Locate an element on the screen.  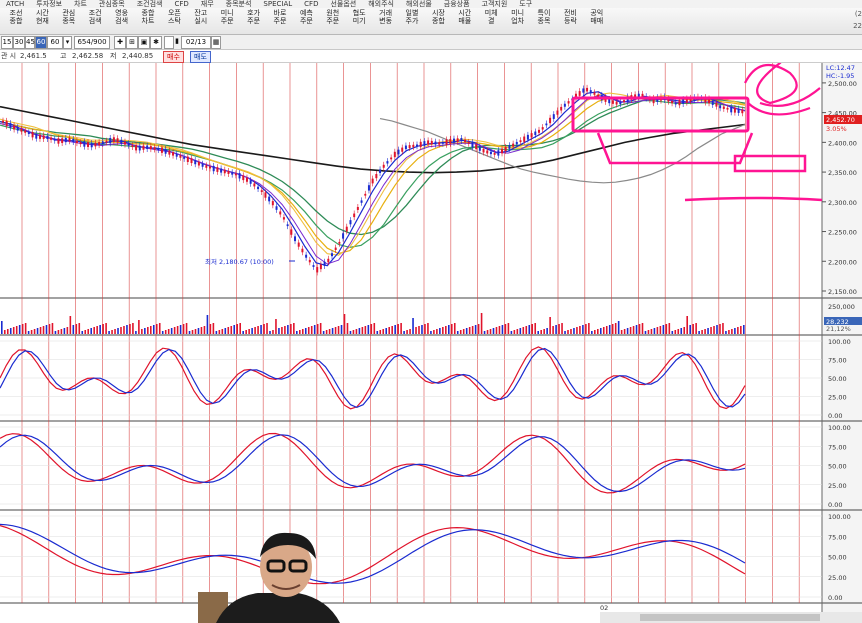
toolbar-button-9: 호가 주문 is located at coordinates (254, 21).